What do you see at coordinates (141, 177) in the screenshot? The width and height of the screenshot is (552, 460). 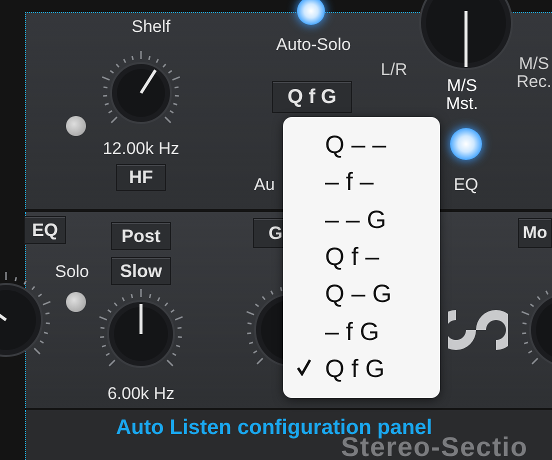 I see `hf-button: HF` at bounding box center [141, 177].